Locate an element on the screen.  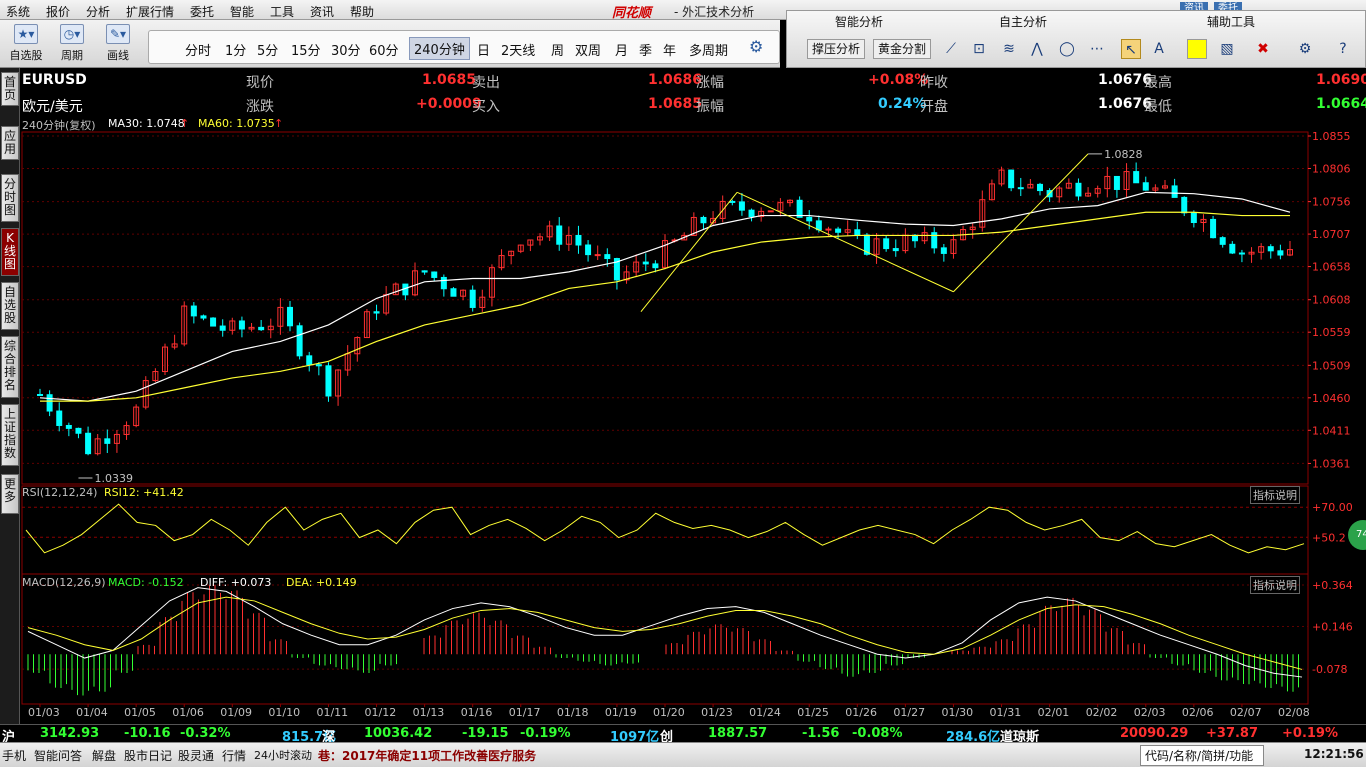
period-day: 日 is located at coordinates (483, 49).